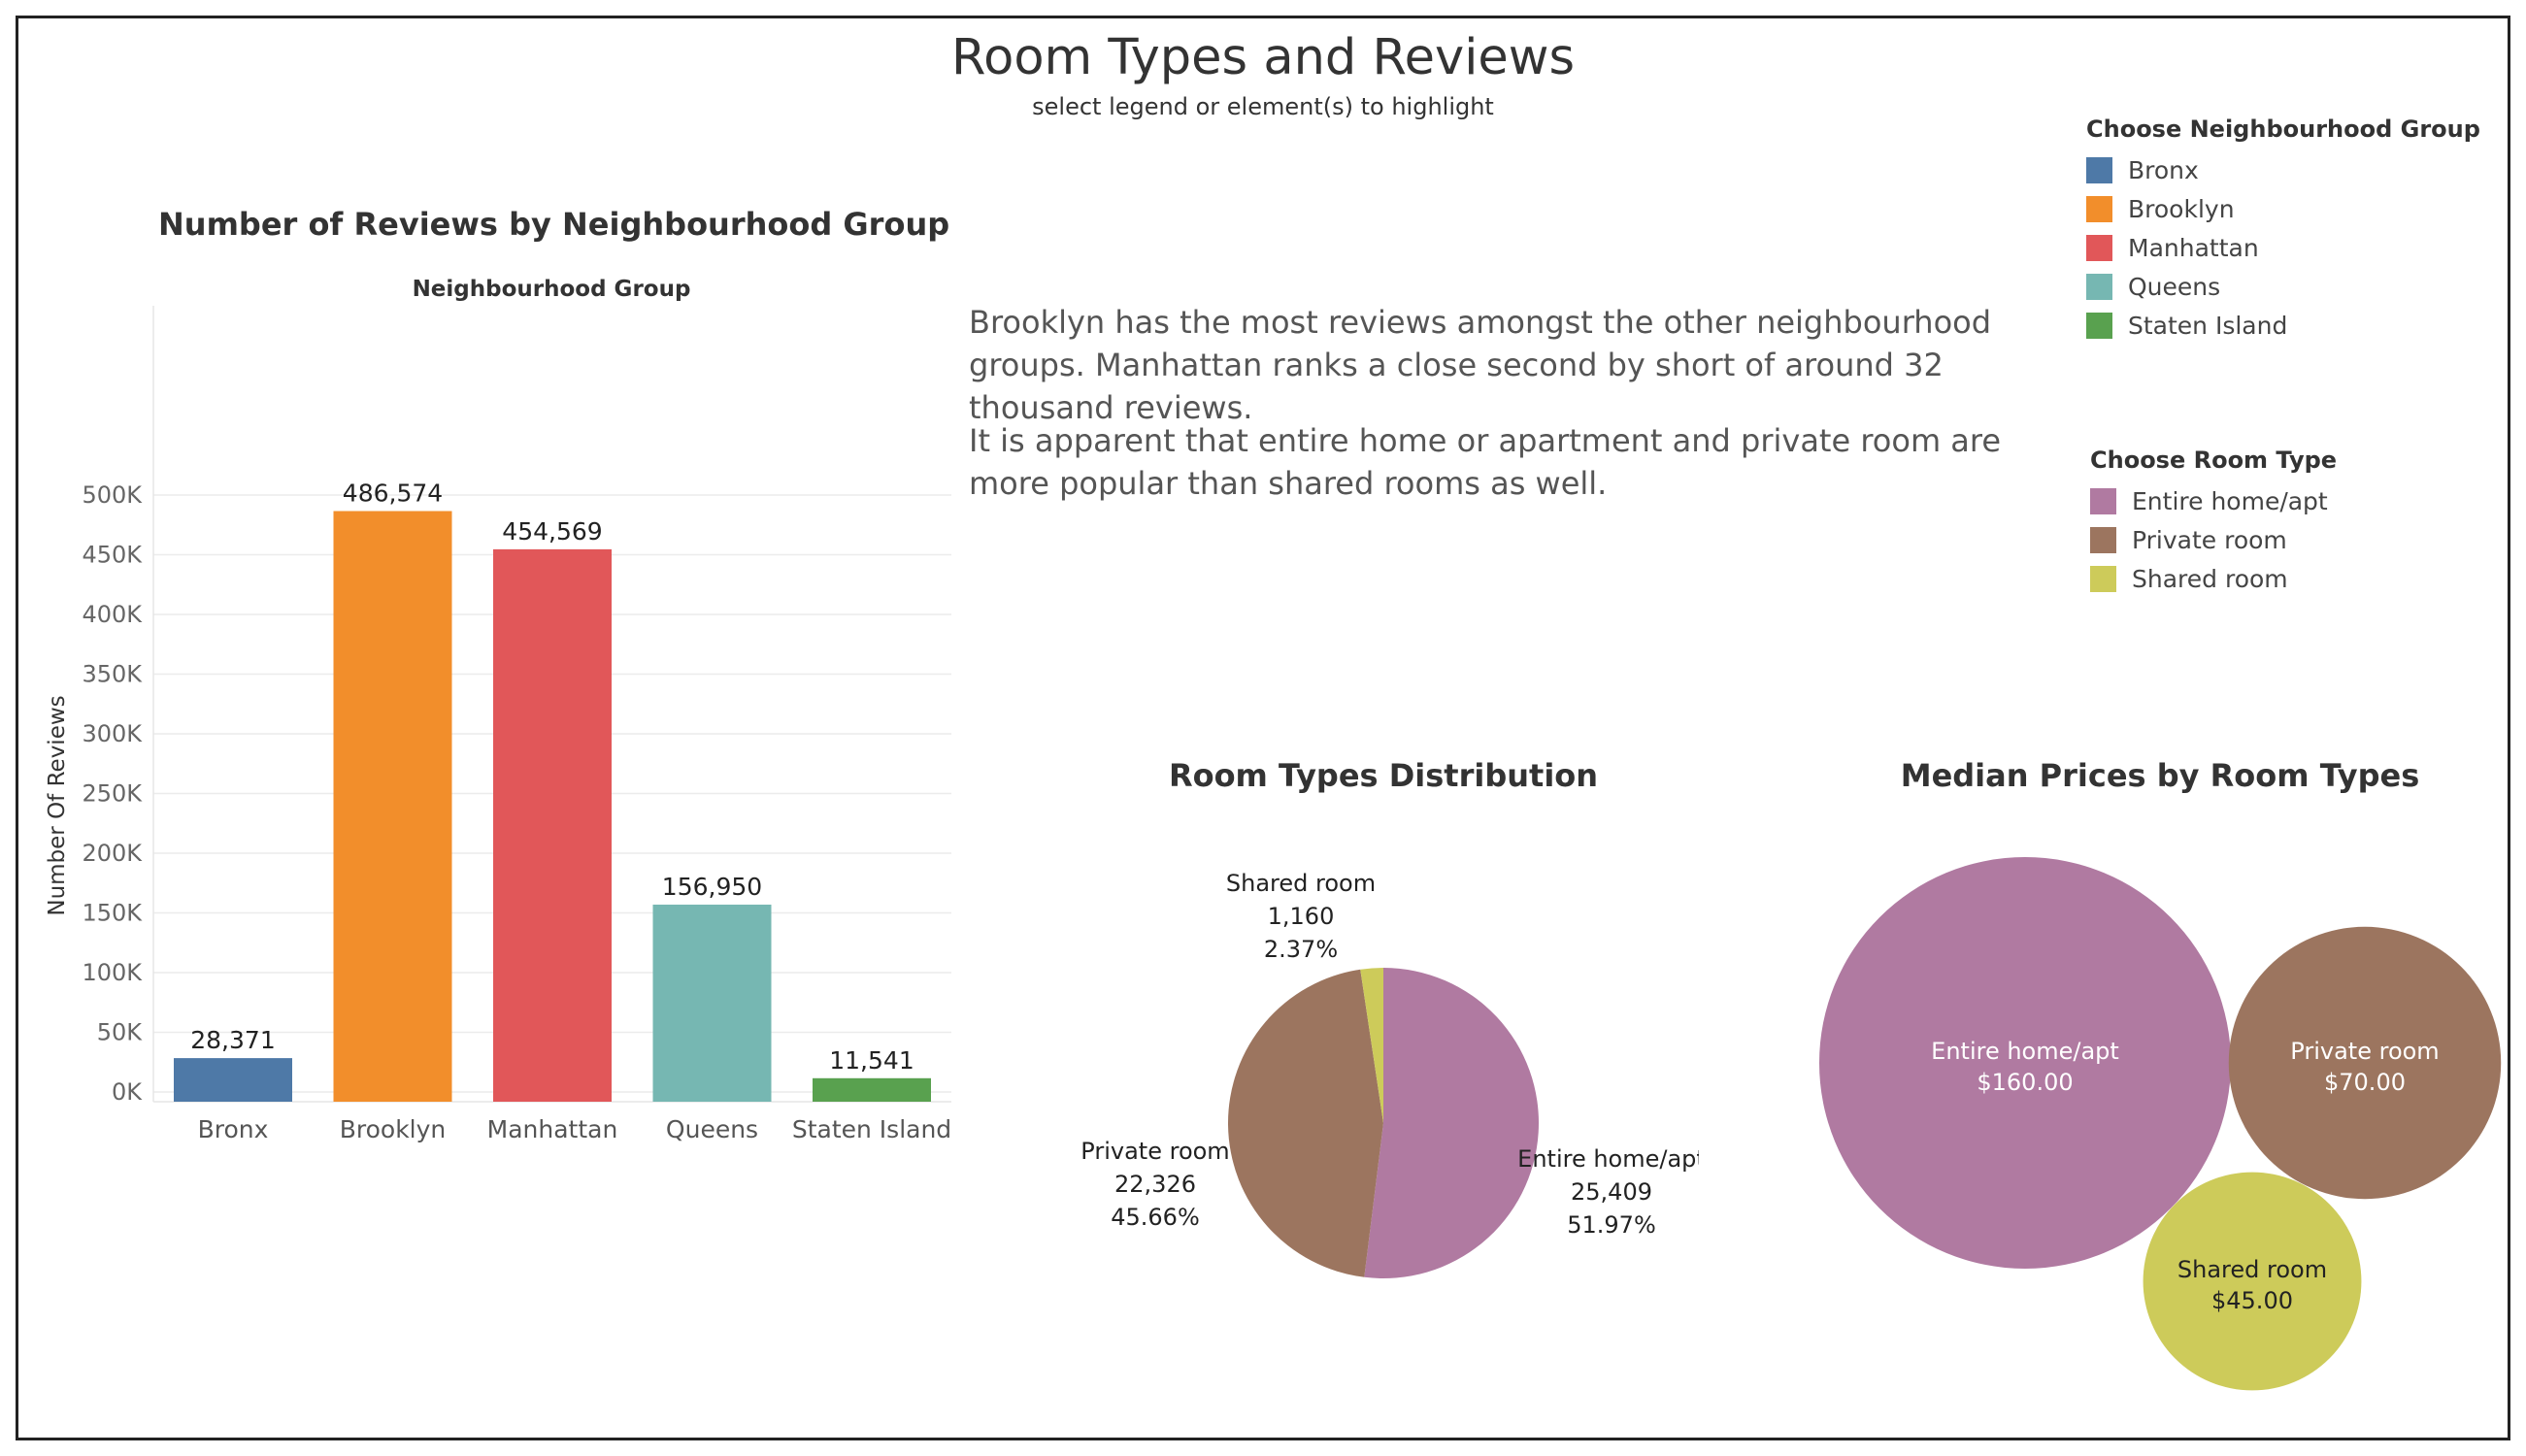 This screenshot has width=2526, height=1456. What do you see at coordinates (2252, 1300) in the screenshot?
I see `bubble-value-label: $45.00` at bounding box center [2252, 1300].